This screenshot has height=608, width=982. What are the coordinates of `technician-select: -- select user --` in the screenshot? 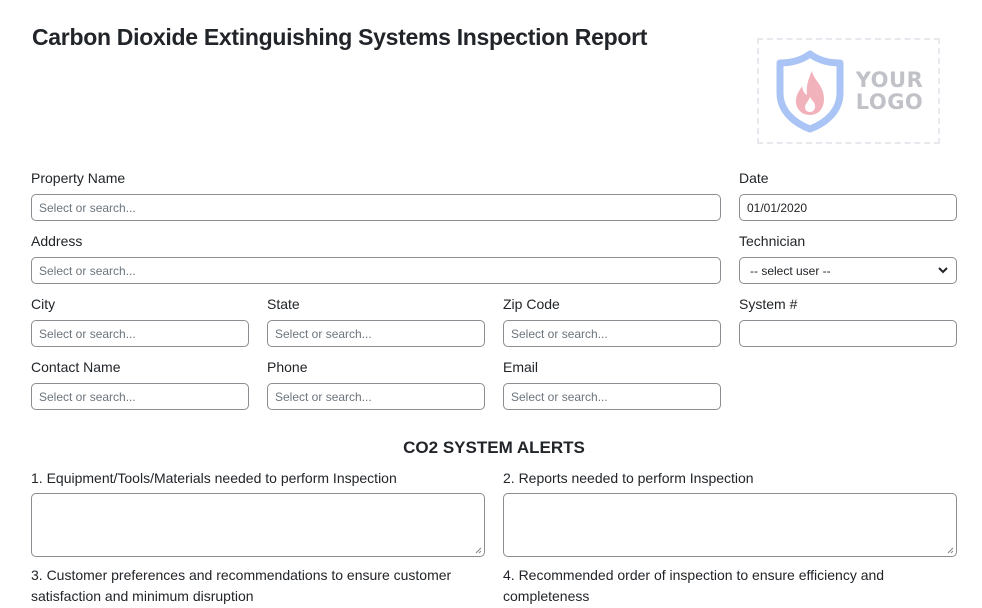 It's located at (848, 270).